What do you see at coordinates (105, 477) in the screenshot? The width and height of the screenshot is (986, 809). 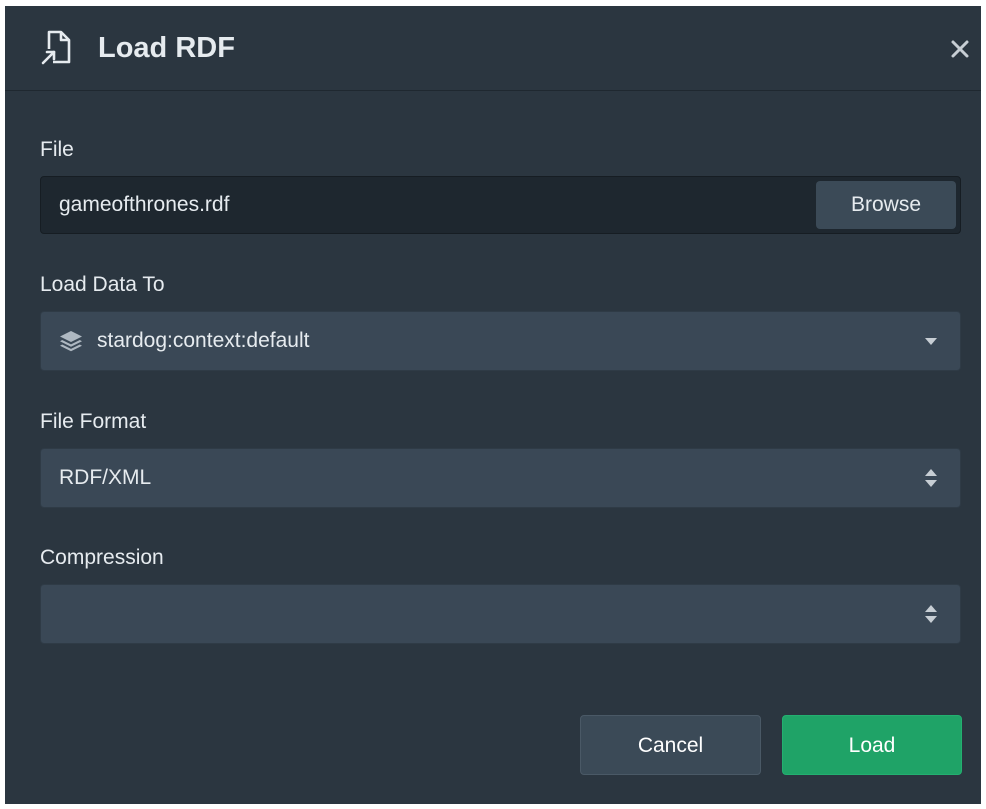 I see `file-format-value: RDF/XML` at bounding box center [105, 477].